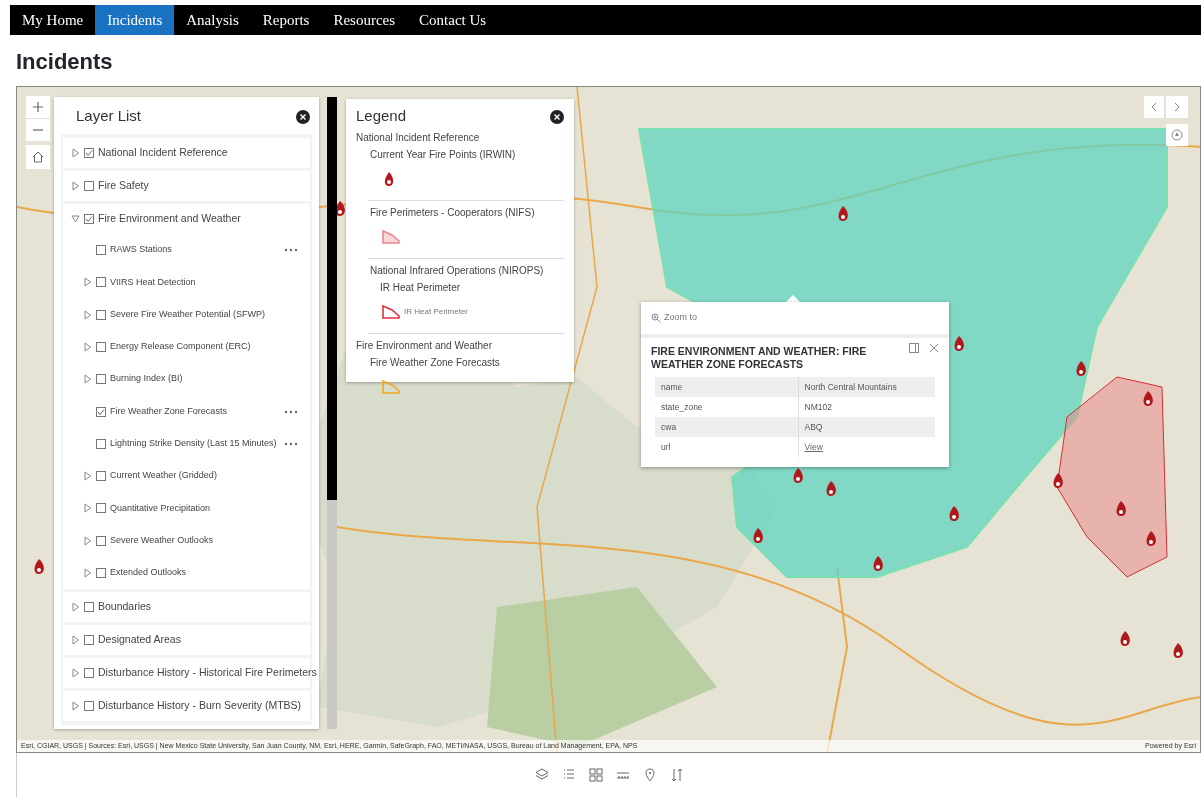  What do you see at coordinates (168, 411) in the screenshot?
I see `layer-name: Fire Weather Zone Forecasts` at bounding box center [168, 411].